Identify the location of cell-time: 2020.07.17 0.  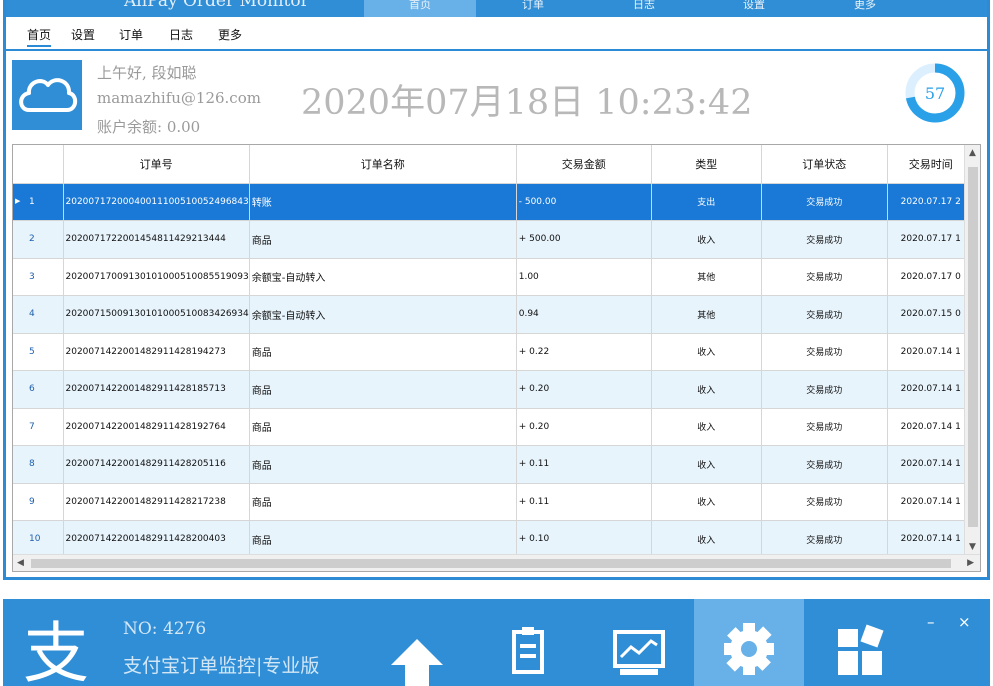
(931, 277).